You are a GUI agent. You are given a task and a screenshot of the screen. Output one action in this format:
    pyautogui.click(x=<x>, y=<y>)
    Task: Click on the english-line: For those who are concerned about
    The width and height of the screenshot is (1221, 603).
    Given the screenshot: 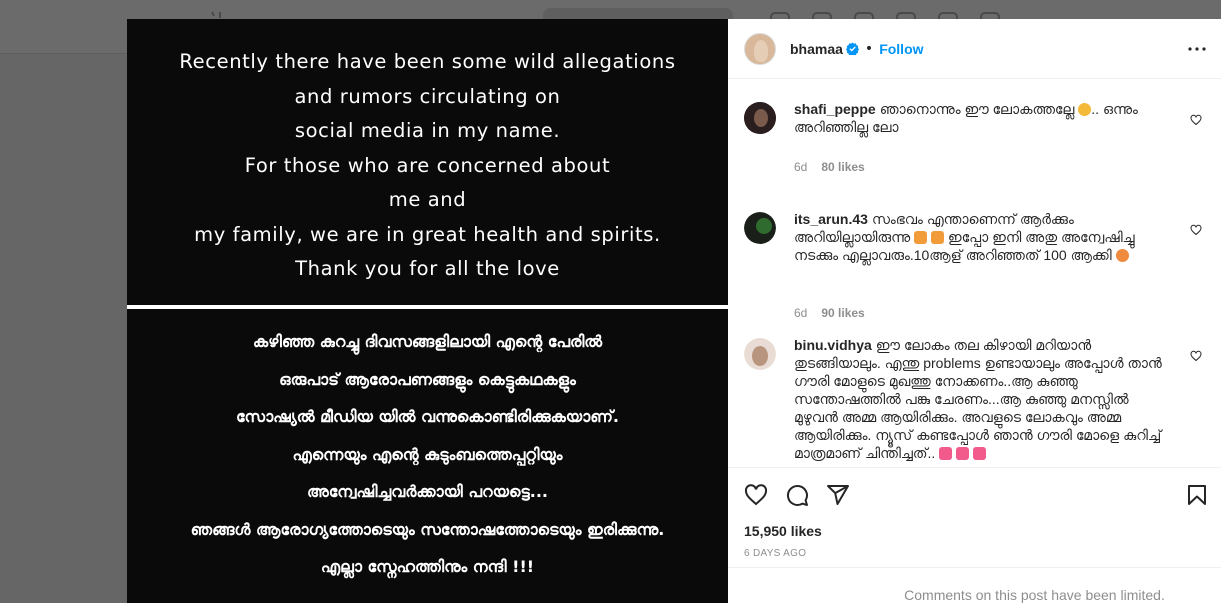 What is the action you would take?
    pyautogui.click(x=427, y=165)
    